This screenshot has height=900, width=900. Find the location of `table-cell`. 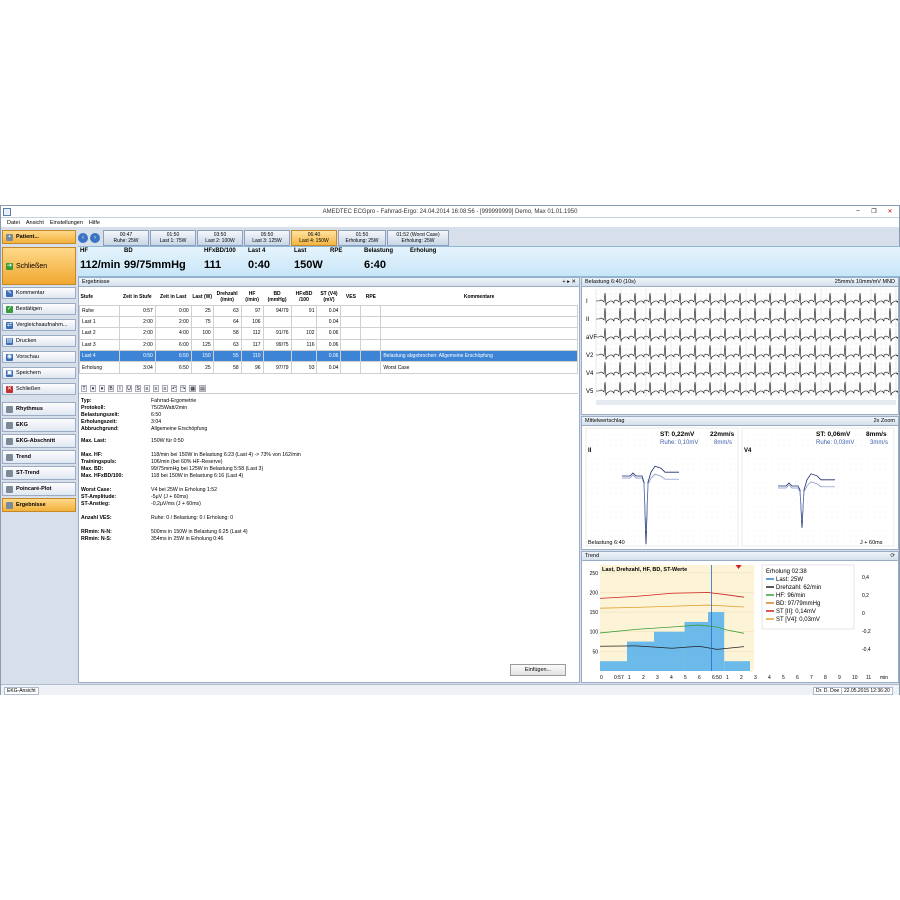

table-cell is located at coordinates (277, 356).